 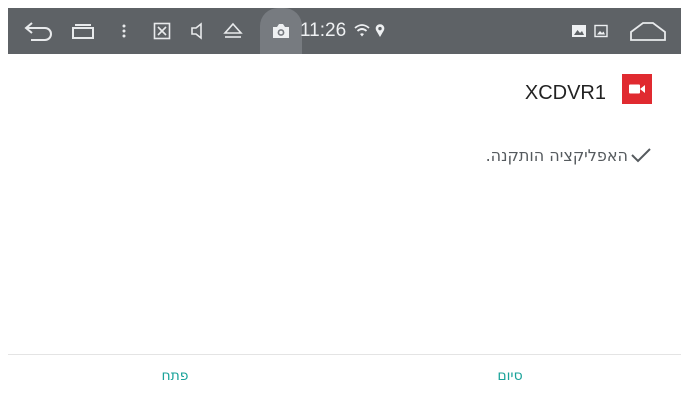 What do you see at coordinates (233, 31) in the screenshot?
I see `eject-icon` at bounding box center [233, 31].